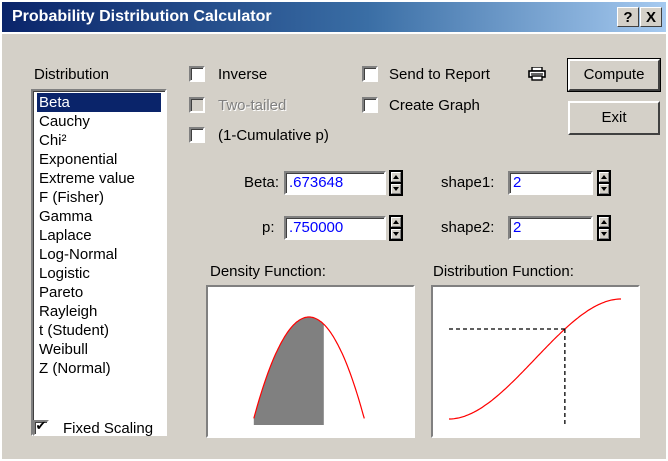 This screenshot has width=668, height=461. I want to click on density-shaded-area, so click(288, 371).